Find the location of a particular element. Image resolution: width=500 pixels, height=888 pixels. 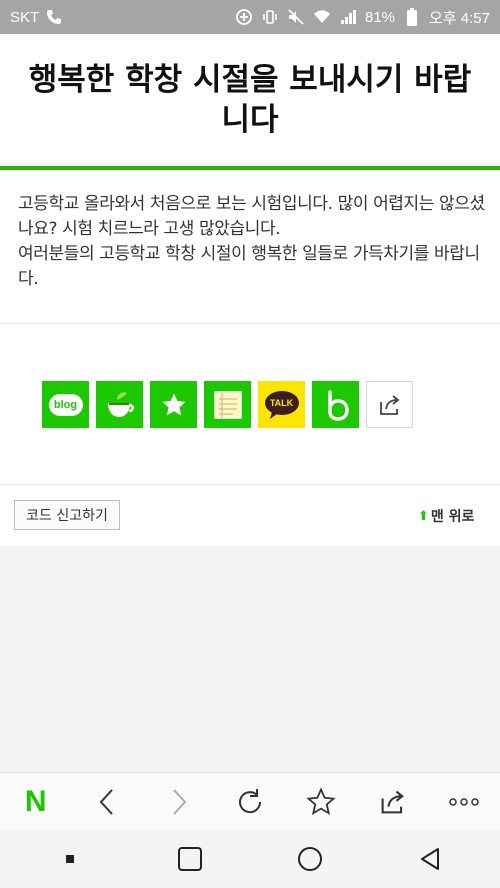

title-underline is located at coordinates (250, 168).